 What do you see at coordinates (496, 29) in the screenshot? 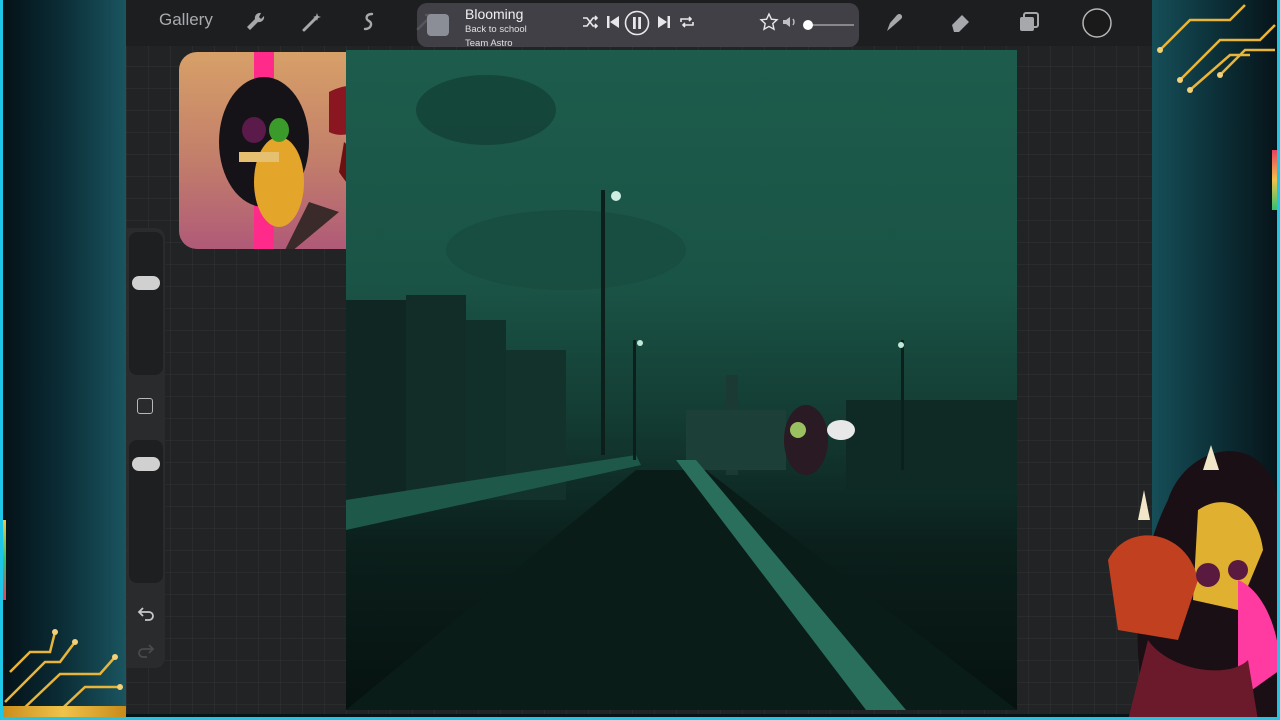
I see `track-album: Back to school` at bounding box center [496, 29].